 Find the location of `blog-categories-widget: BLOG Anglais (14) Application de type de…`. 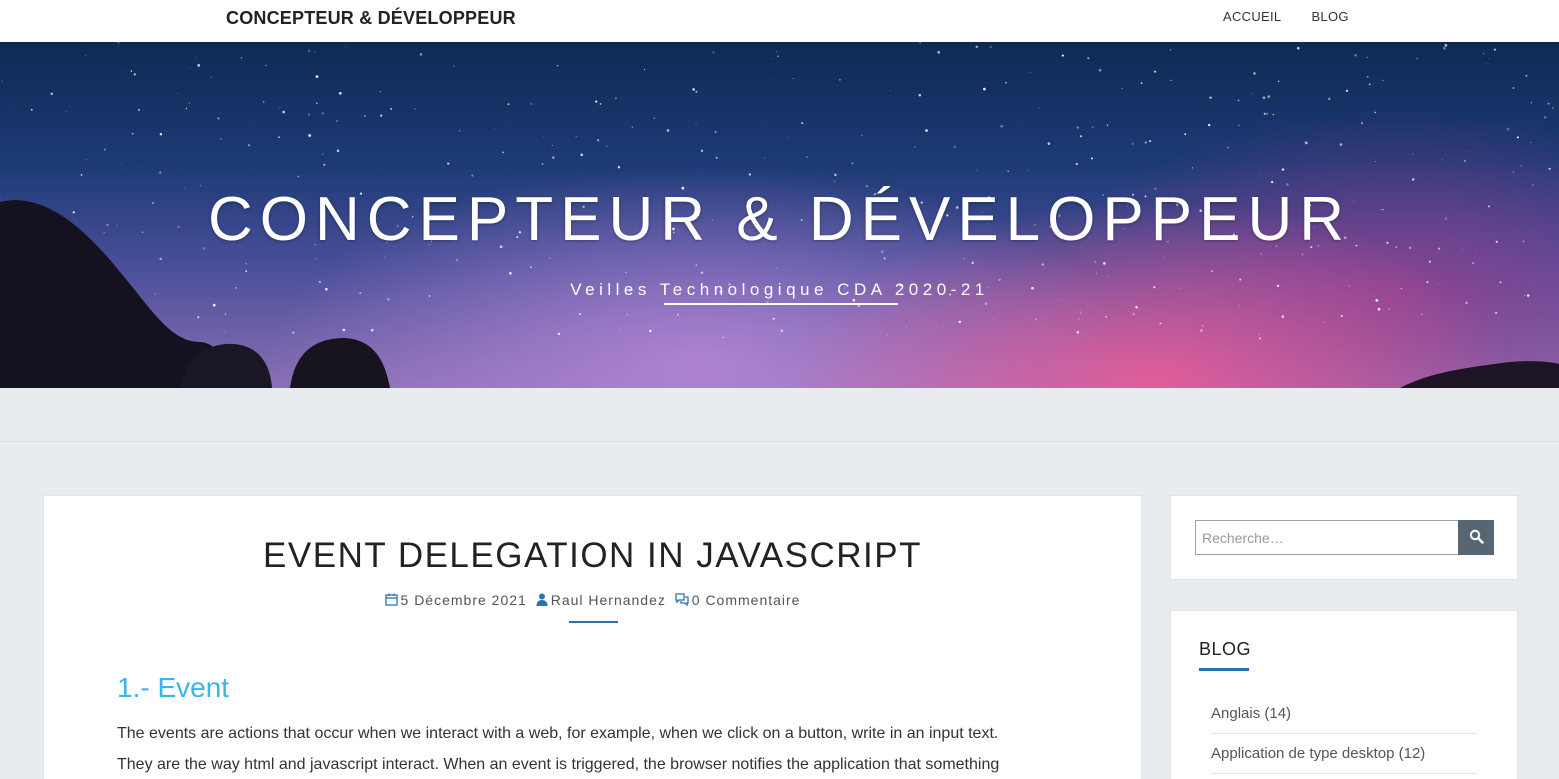

blog-categories-widget: BLOG Anglais (14) Application de type de… is located at coordinates (1344, 694).